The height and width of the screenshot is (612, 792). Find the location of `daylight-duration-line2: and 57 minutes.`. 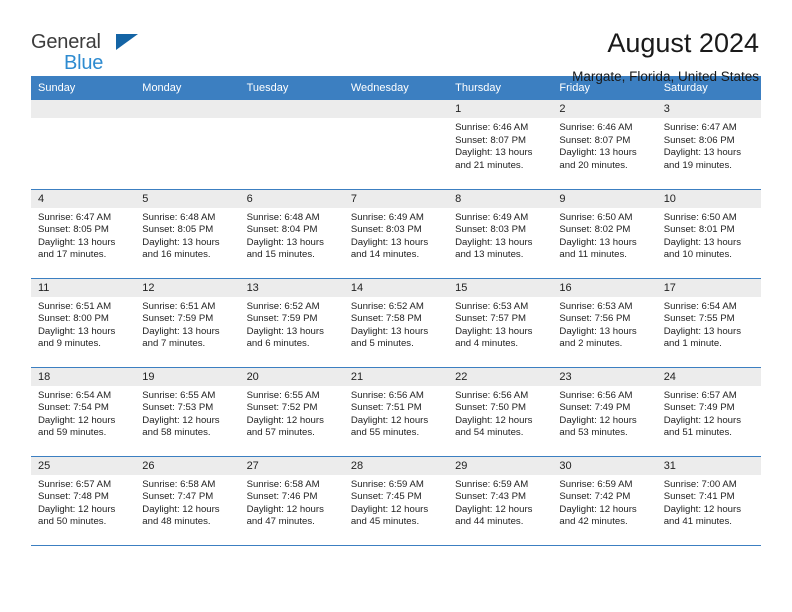

daylight-duration-line2: and 57 minutes. is located at coordinates (280, 433).